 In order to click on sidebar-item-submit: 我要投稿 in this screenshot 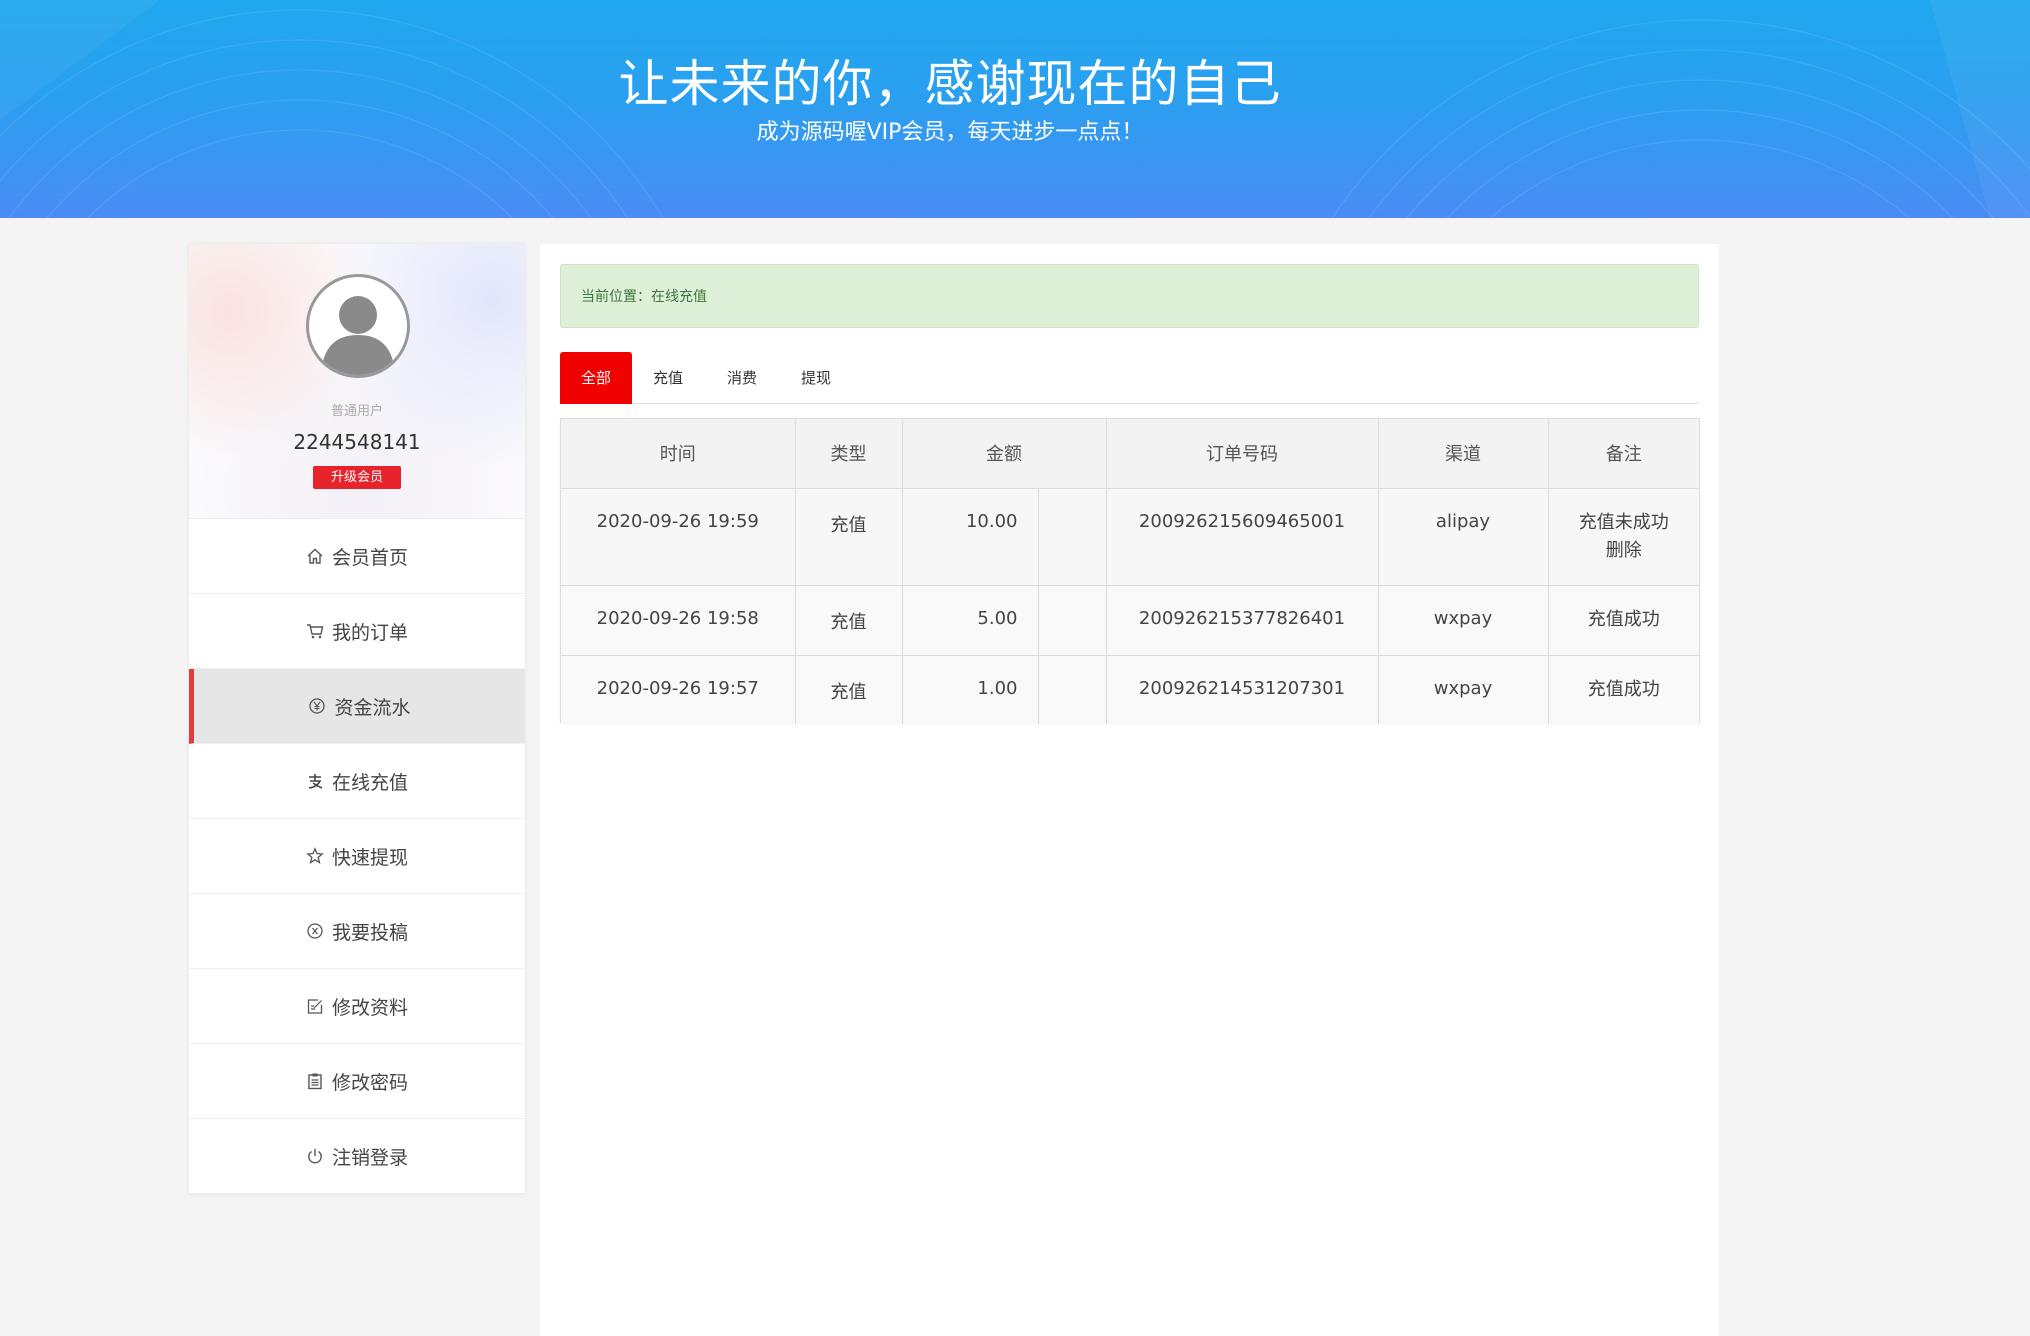, I will do `click(357, 931)`.